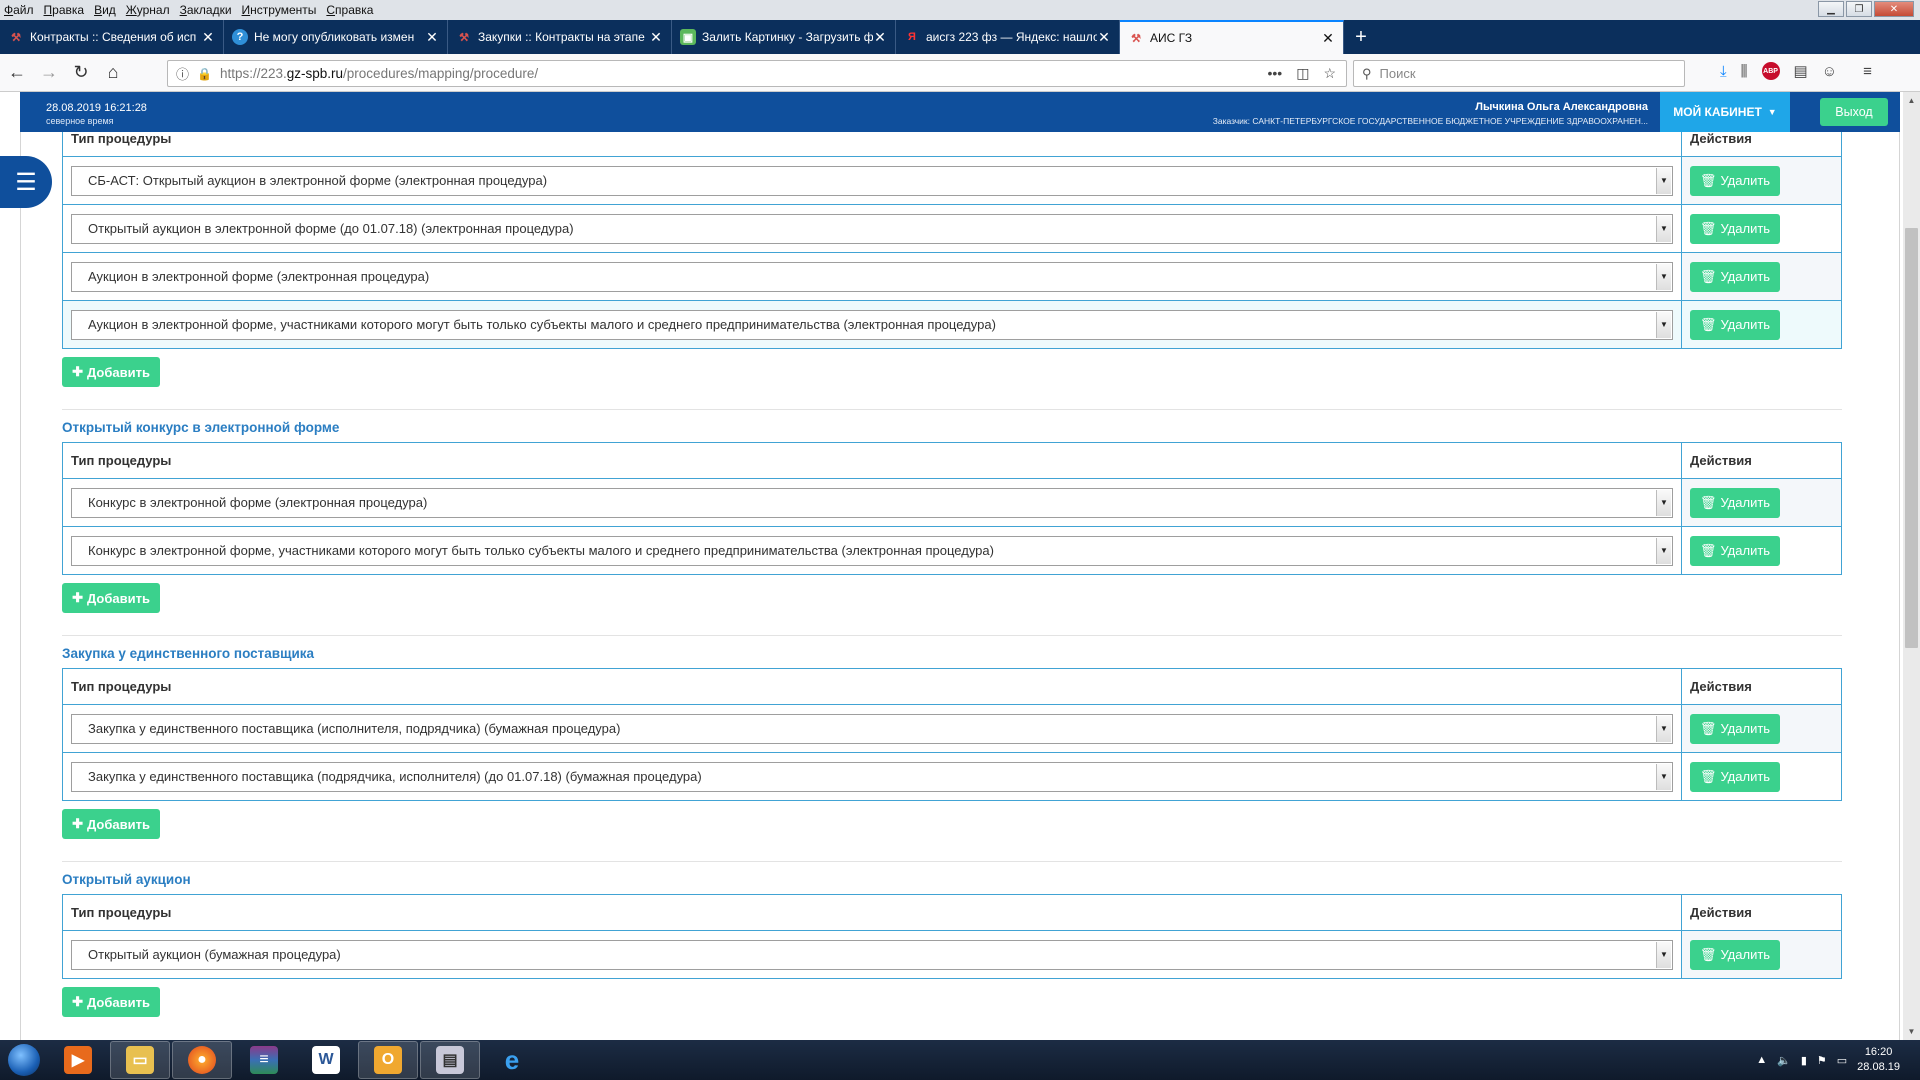 This screenshot has width=1920, height=1080. Describe the element at coordinates (1361, 37) in the screenshot. I see `new-tab-button: +` at that location.